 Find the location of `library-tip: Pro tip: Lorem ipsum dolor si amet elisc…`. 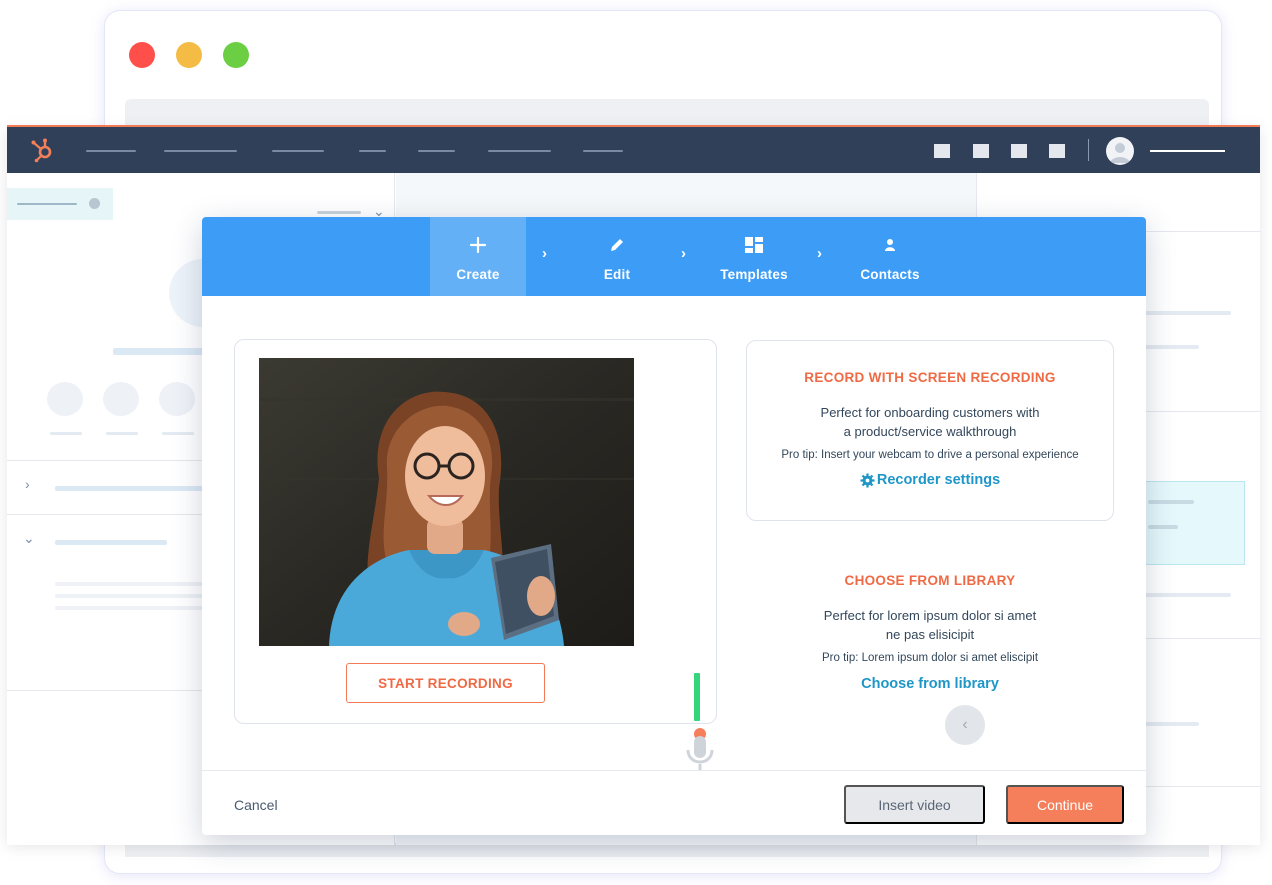

library-tip: Pro tip: Lorem ipsum dolor si amet elisc… is located at coordinates (930, 658).